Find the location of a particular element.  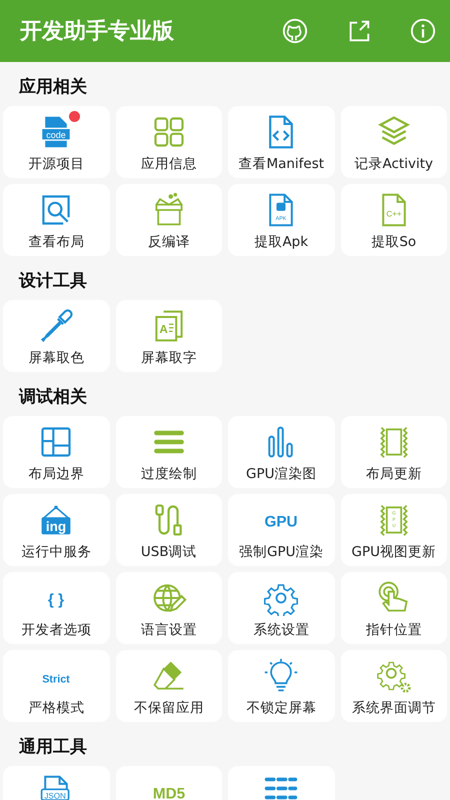

tool-label: 运行中服务 is located at coordinates (56, 552).